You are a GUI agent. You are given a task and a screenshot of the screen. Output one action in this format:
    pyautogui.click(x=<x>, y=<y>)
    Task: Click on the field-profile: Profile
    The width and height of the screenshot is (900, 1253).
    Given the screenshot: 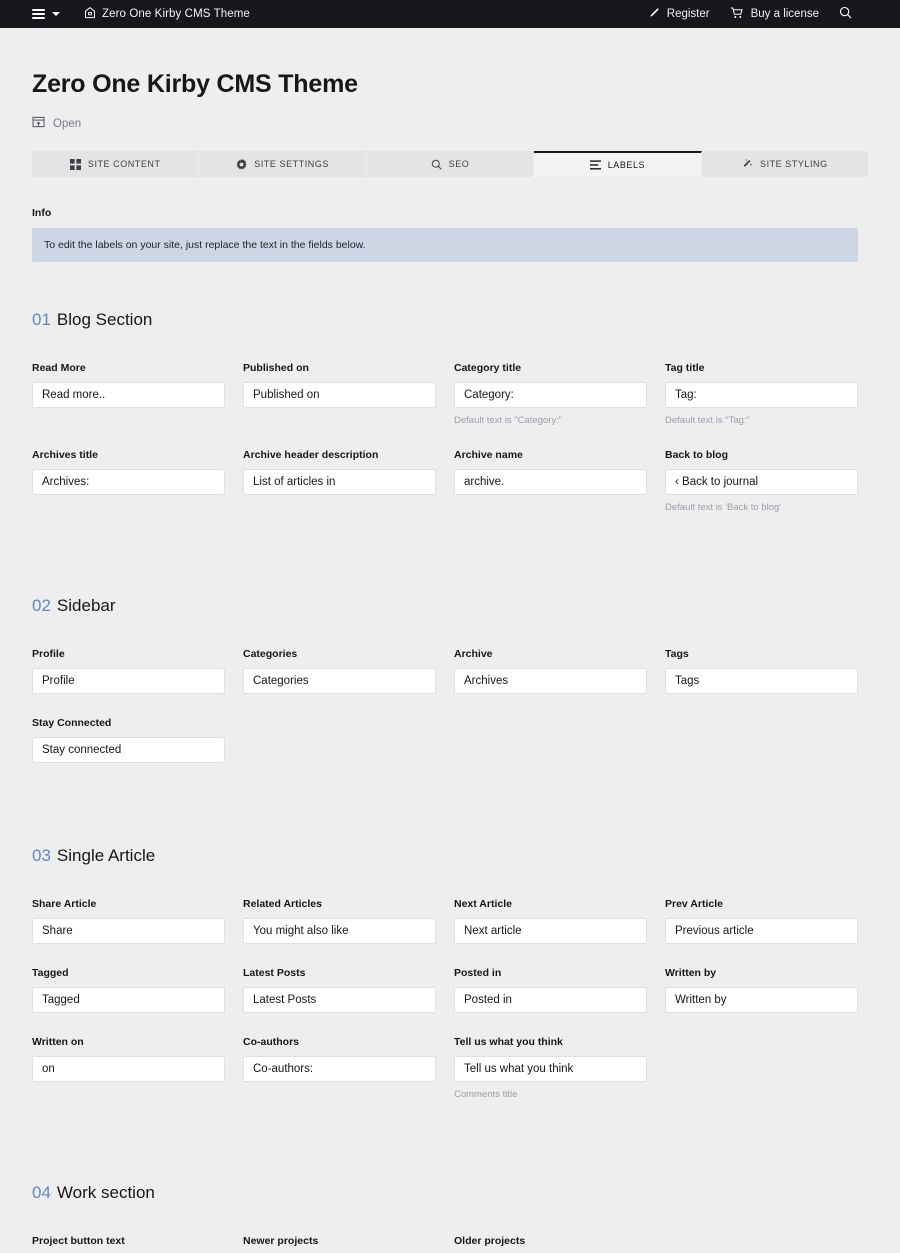 What is the action you would take?
    pyautogui.click(x=137, y=671)
    